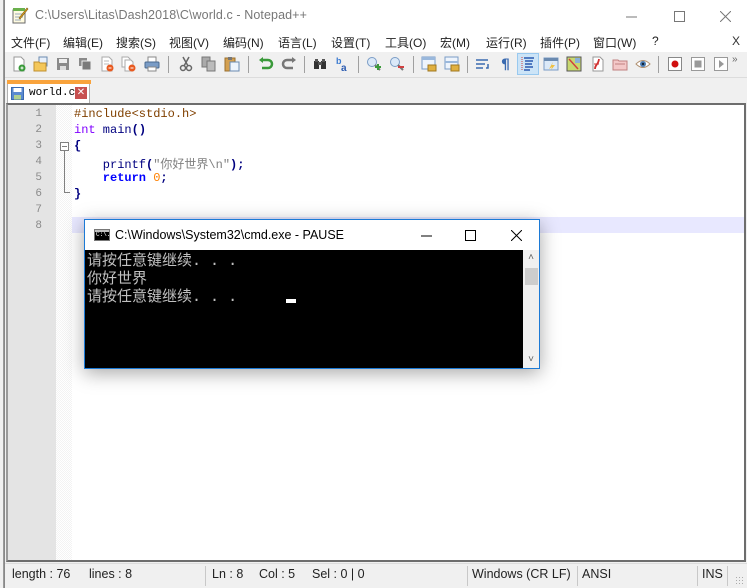 The image size is (747, 588). Describe the element at coordinates (41, 574) in the screenshot. I see `status-length: length : 76` at that location.